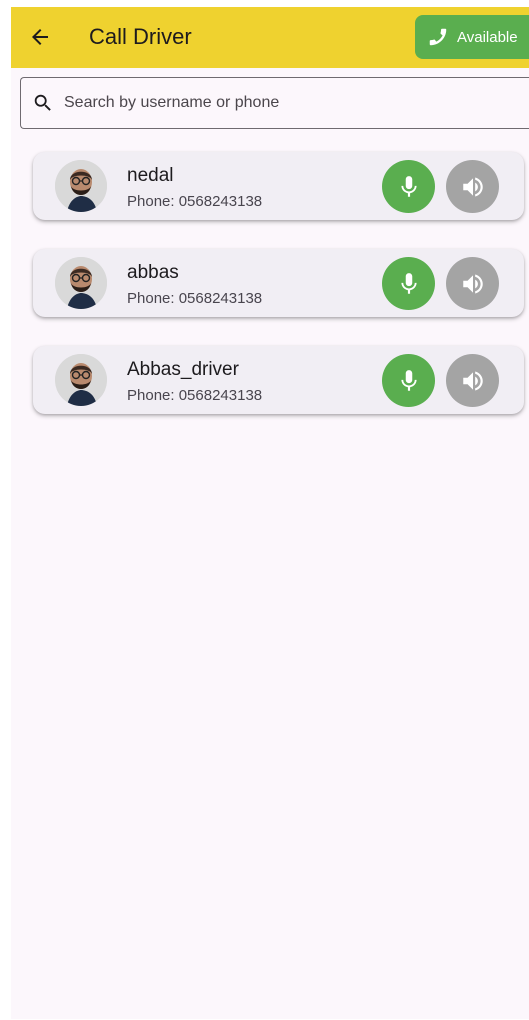 The image size is (529, 1020). Describe the element at coordinates (153, 272) in the screenshot. I see `driver-name: abbas` at that location.